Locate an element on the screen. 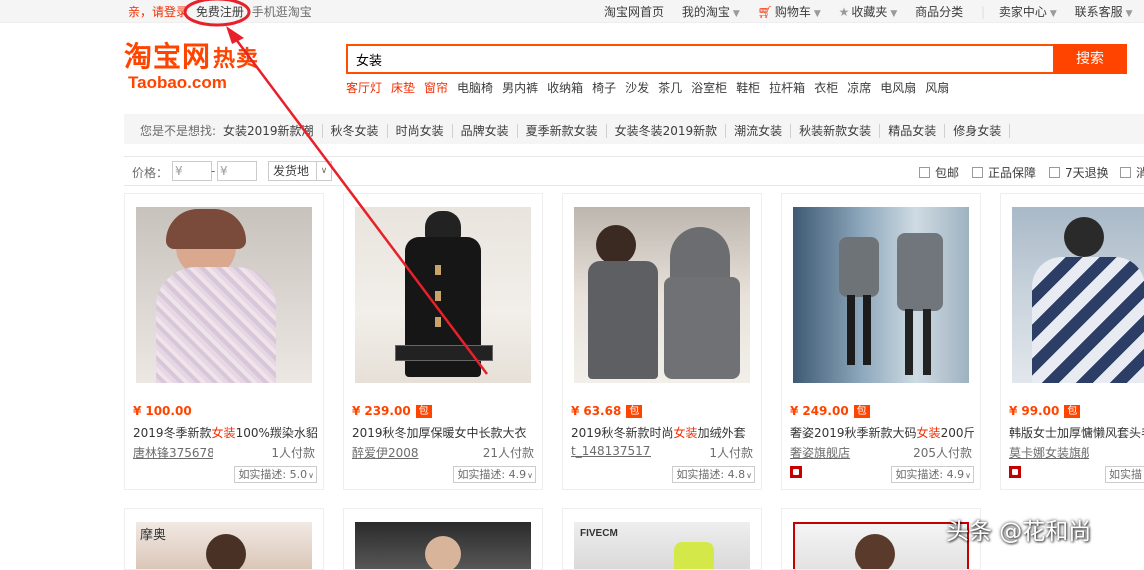  product-card: ¥99.00 包 韩版女士加厚慵懒风套头毛 莫卡娜女装旗舰 如实描 is located at coordinates (1072, 341).